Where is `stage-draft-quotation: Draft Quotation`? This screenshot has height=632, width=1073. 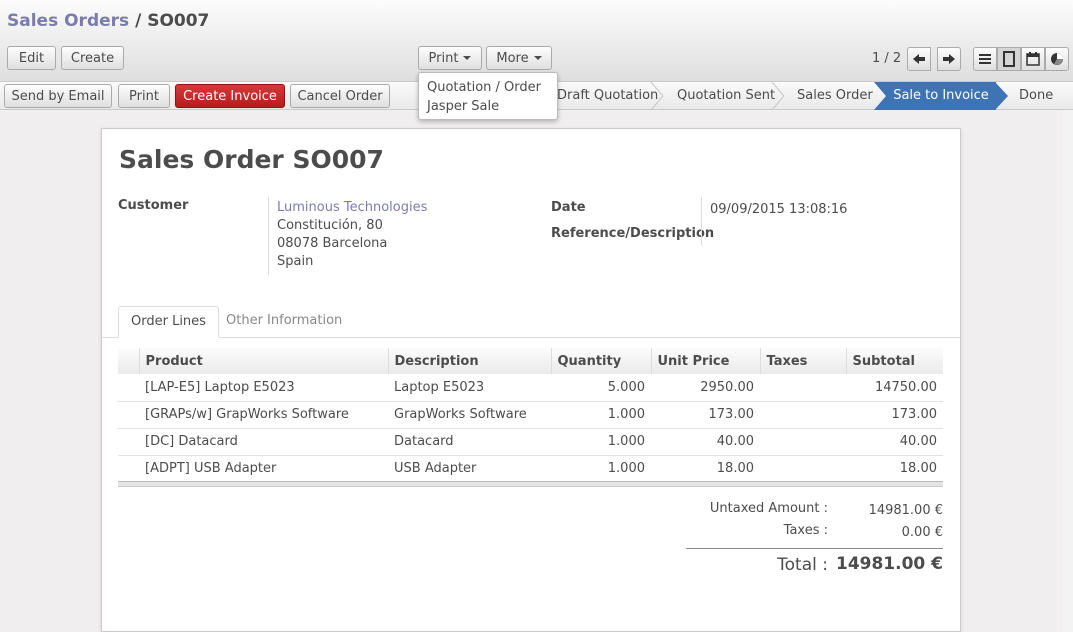 stage-draft-quotation: Draft Quotation is located at coordinates (607, 96).